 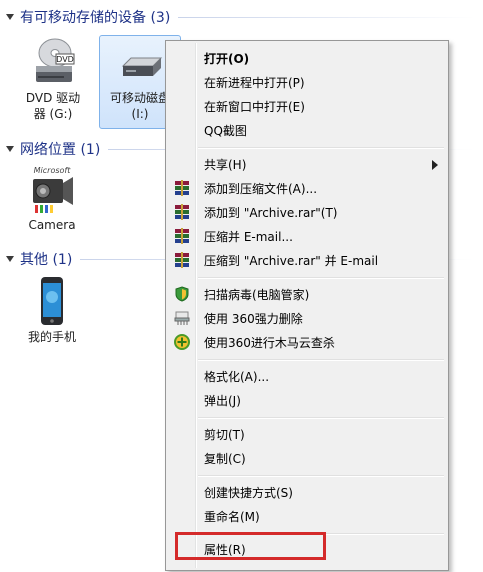 I want to click on dvd-badge: DVD, so click(x=65, y=59).